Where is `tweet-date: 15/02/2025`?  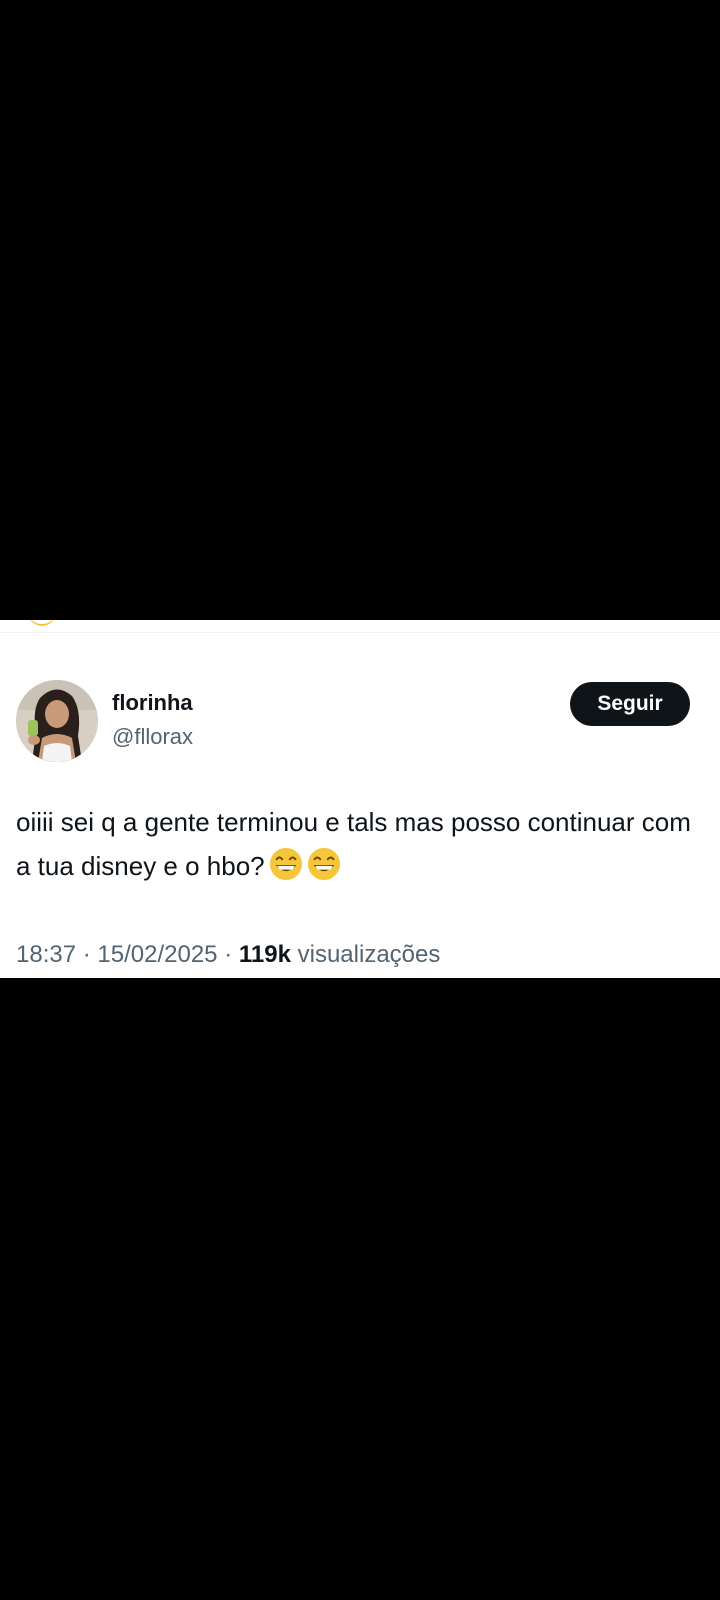 tweet-date: 15/02/2025 is located at coordinates (157, 954).